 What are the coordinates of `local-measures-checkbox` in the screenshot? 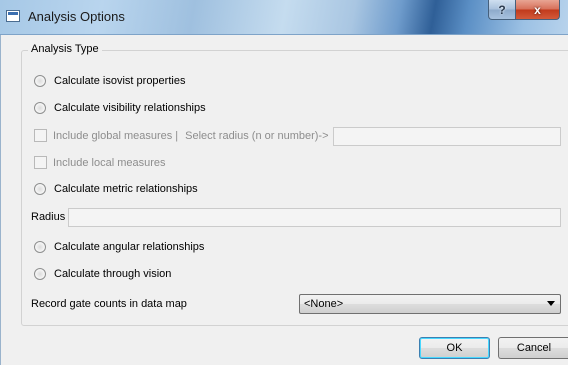 It's located at (40, 162).